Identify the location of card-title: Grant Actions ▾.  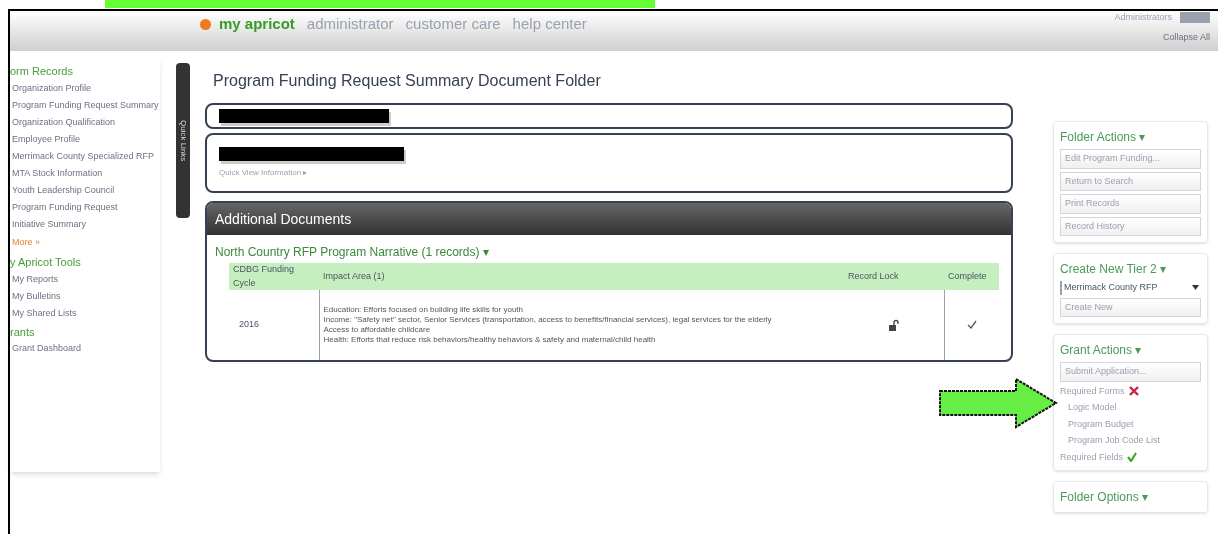
(1130, 350).